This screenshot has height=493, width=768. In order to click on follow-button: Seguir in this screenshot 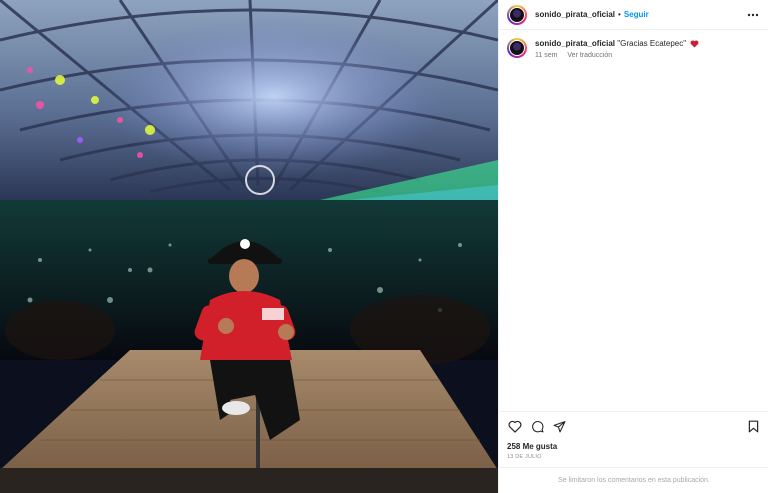, I will do `click(636, 14)`.